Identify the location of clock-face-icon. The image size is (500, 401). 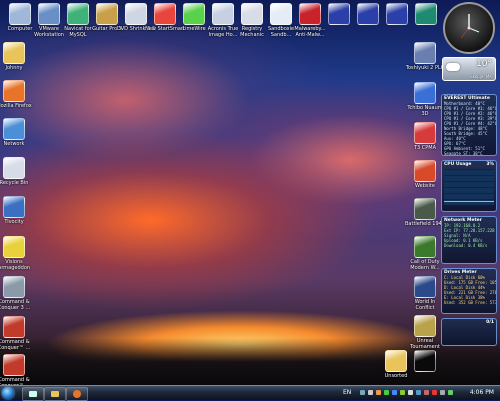
(470, 26).